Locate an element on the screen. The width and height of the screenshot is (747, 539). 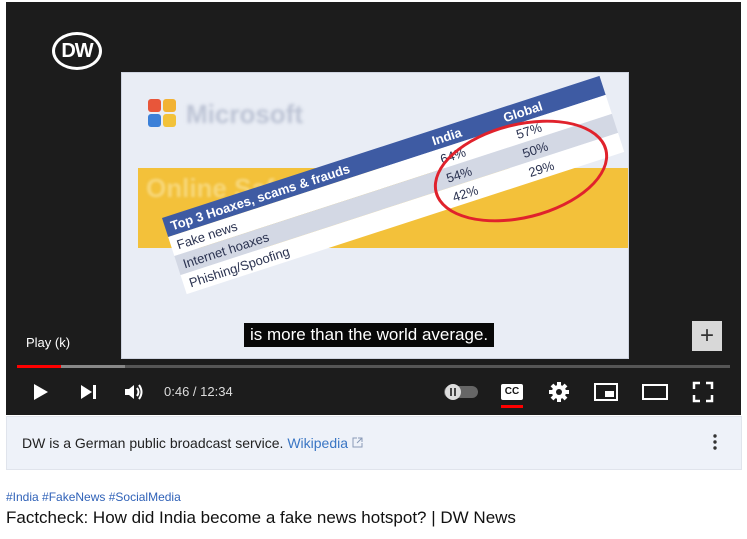
time-display: 0:46 / 12:34 is located at coordinates (198, 391).